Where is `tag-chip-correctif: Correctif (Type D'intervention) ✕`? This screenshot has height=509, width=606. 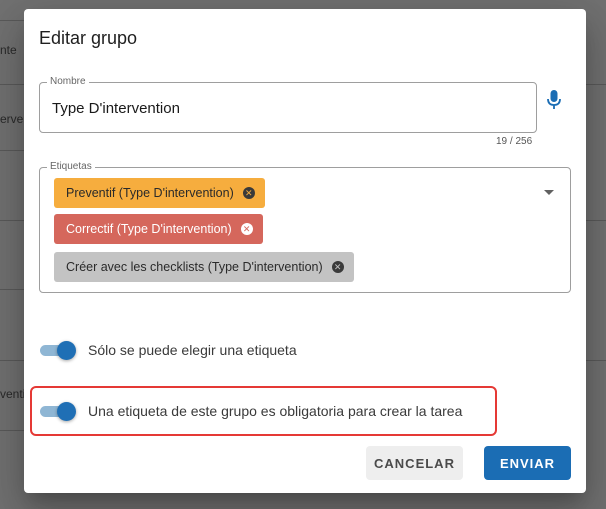 tag-chip-correctif: Correctif (Type D'intervention) ✕ is located at coordinates (158, 229).